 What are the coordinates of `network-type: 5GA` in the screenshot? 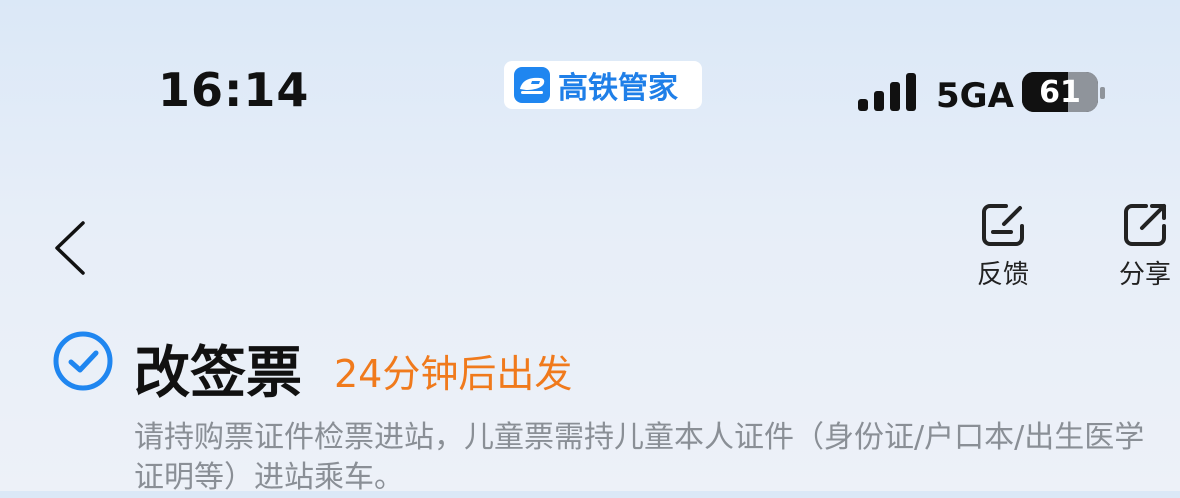 It's located at (975, 96).